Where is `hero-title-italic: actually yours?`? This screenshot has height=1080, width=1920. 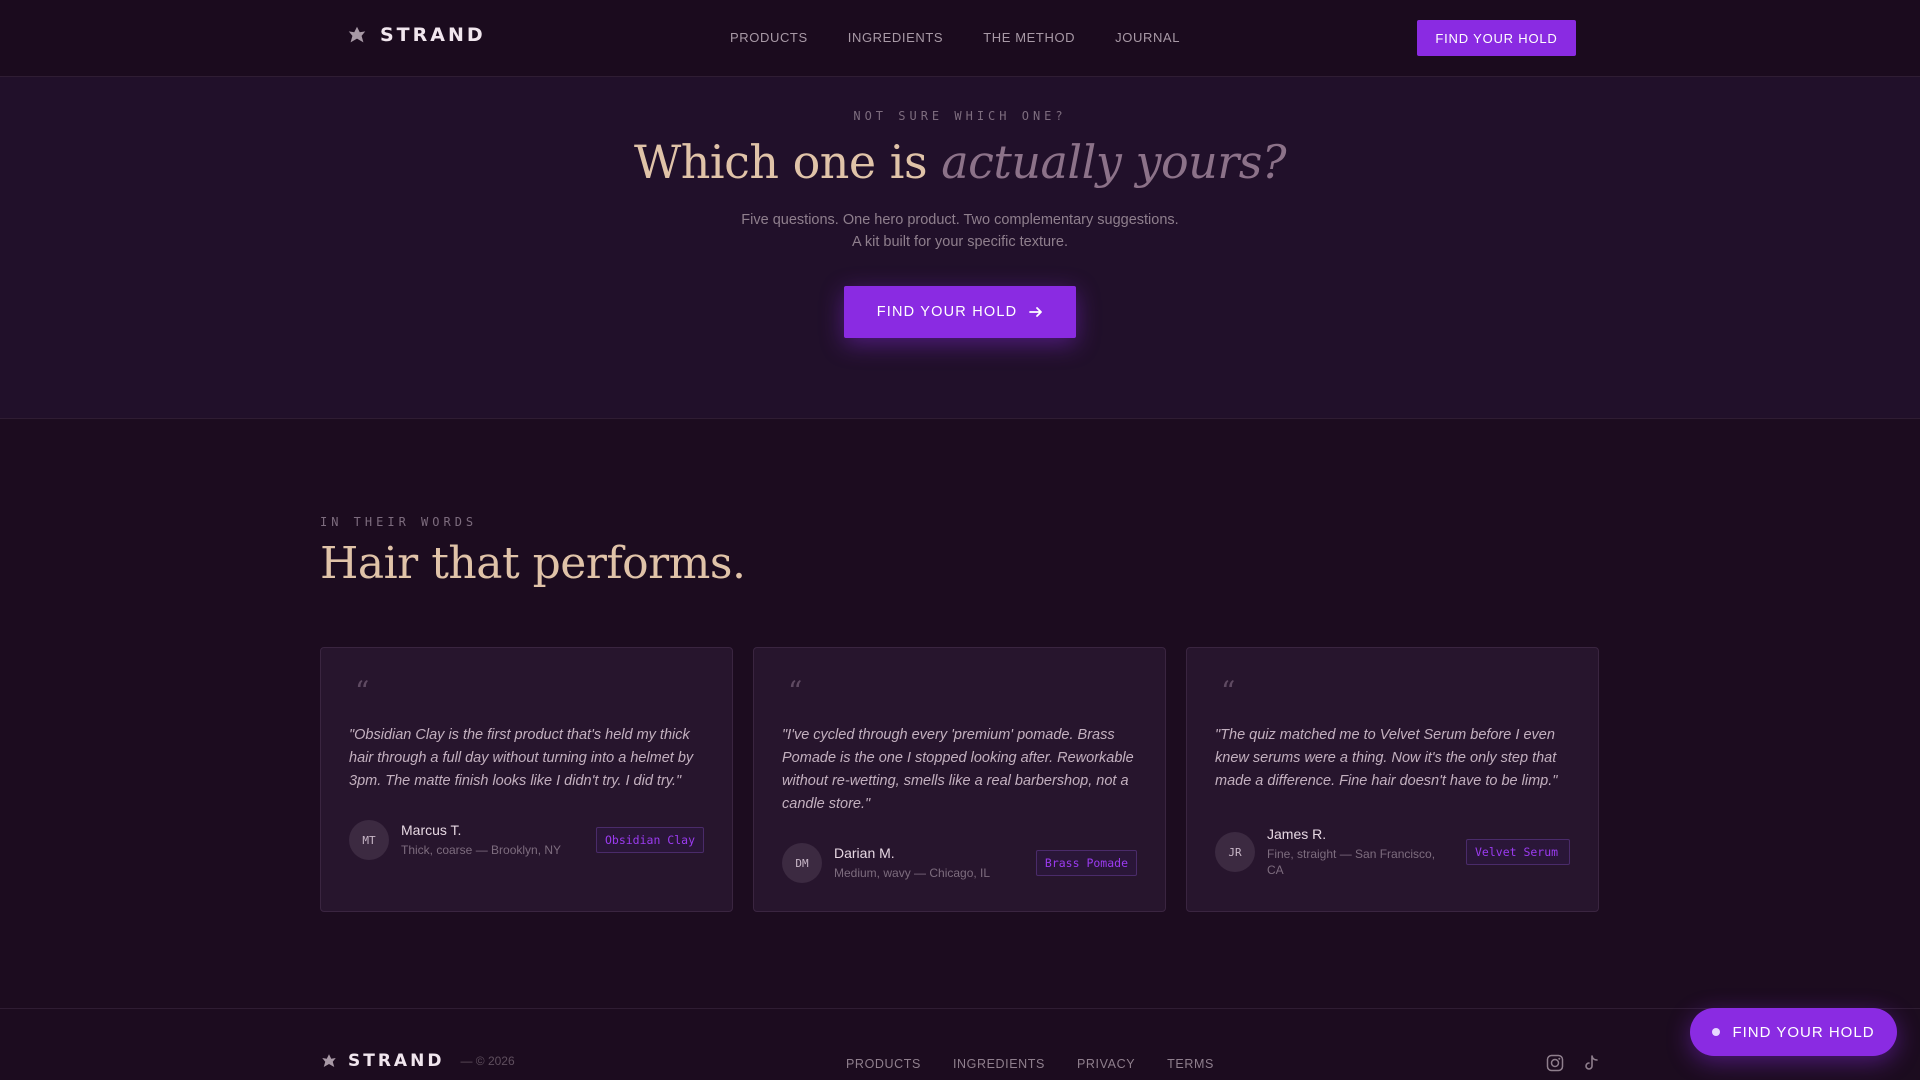
hero-title-italic: actually yours? is located at coordinates (1114, 162).